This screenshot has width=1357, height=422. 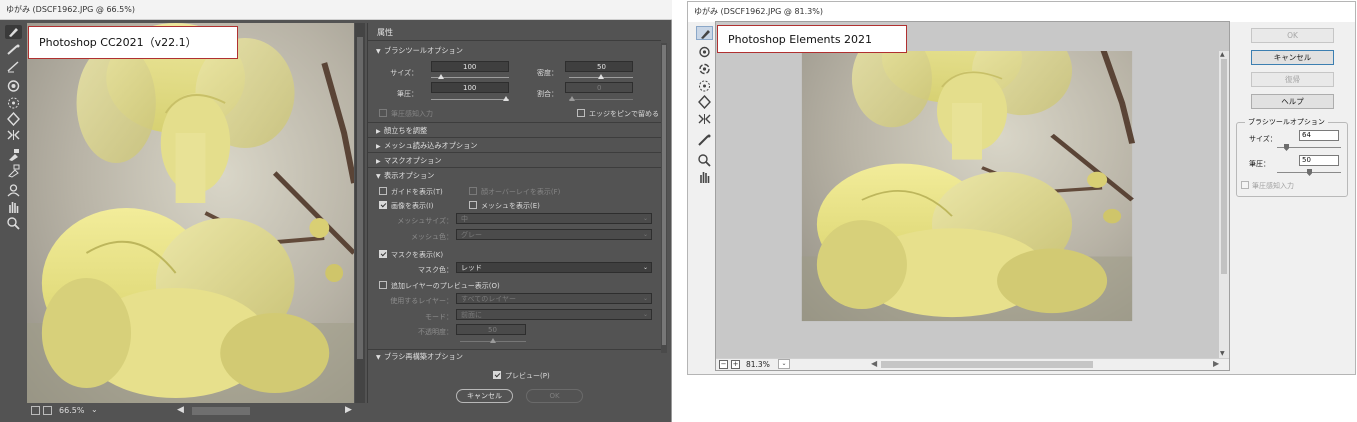 What do you see at coordinates (409, 161) in the screenshot?
I see `mask-options-section: ▶ マスクオプション` at bounding box center [409, 161].